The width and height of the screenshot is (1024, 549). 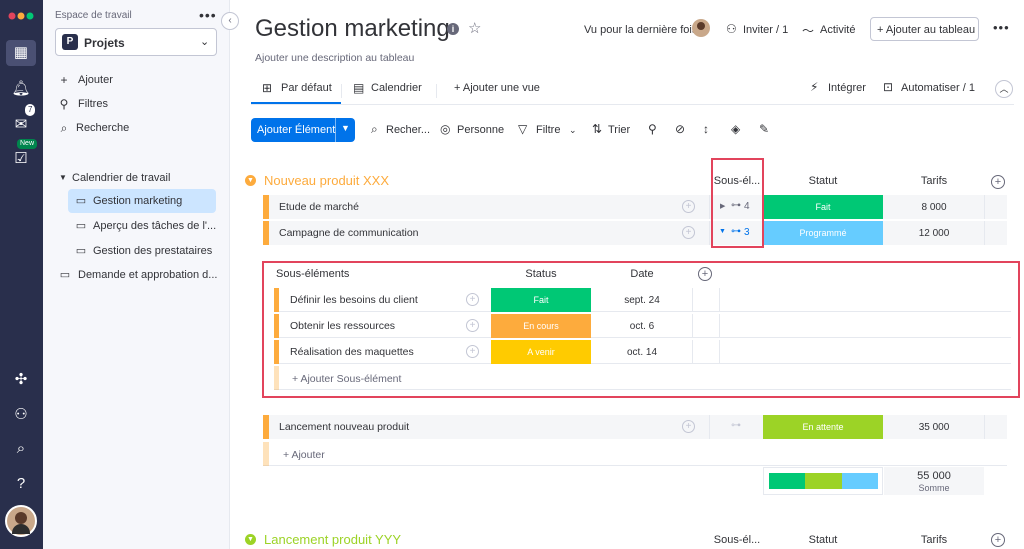 I want to click on subitem-status-cell: En cours, so click(x=541, y=326).